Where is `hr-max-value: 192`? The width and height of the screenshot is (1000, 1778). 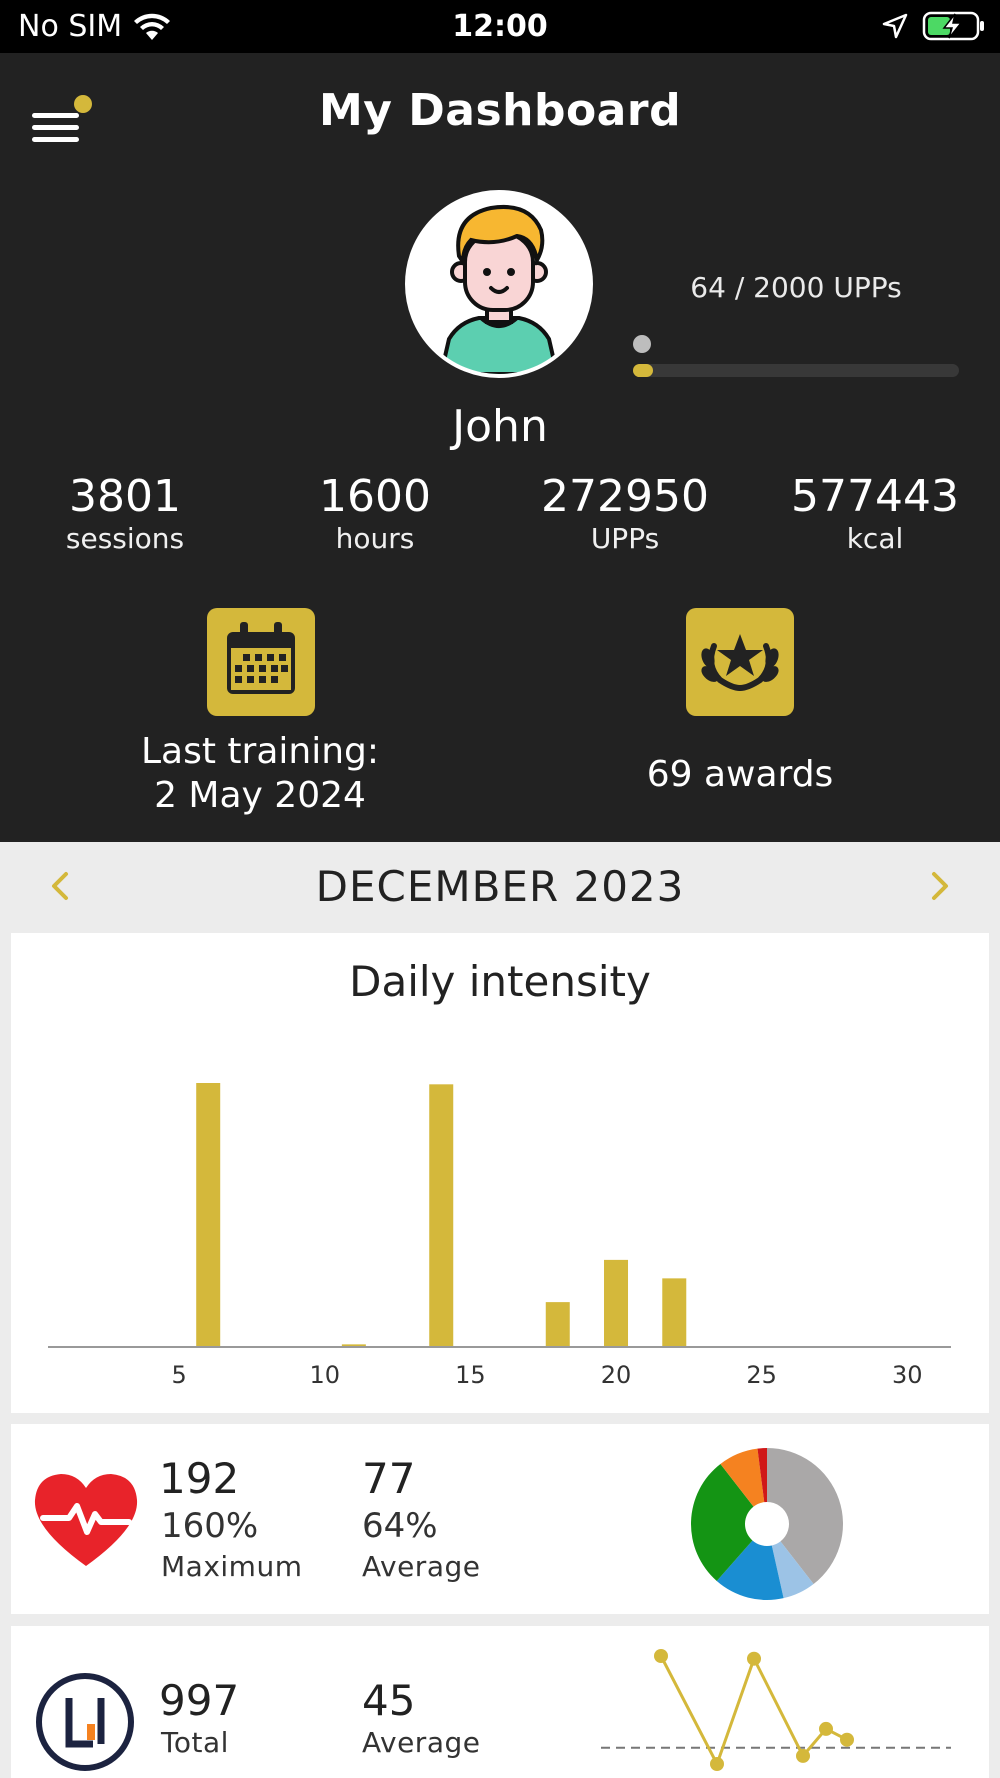
hr-max-value: 192 is located at coordinates (199, 1478).